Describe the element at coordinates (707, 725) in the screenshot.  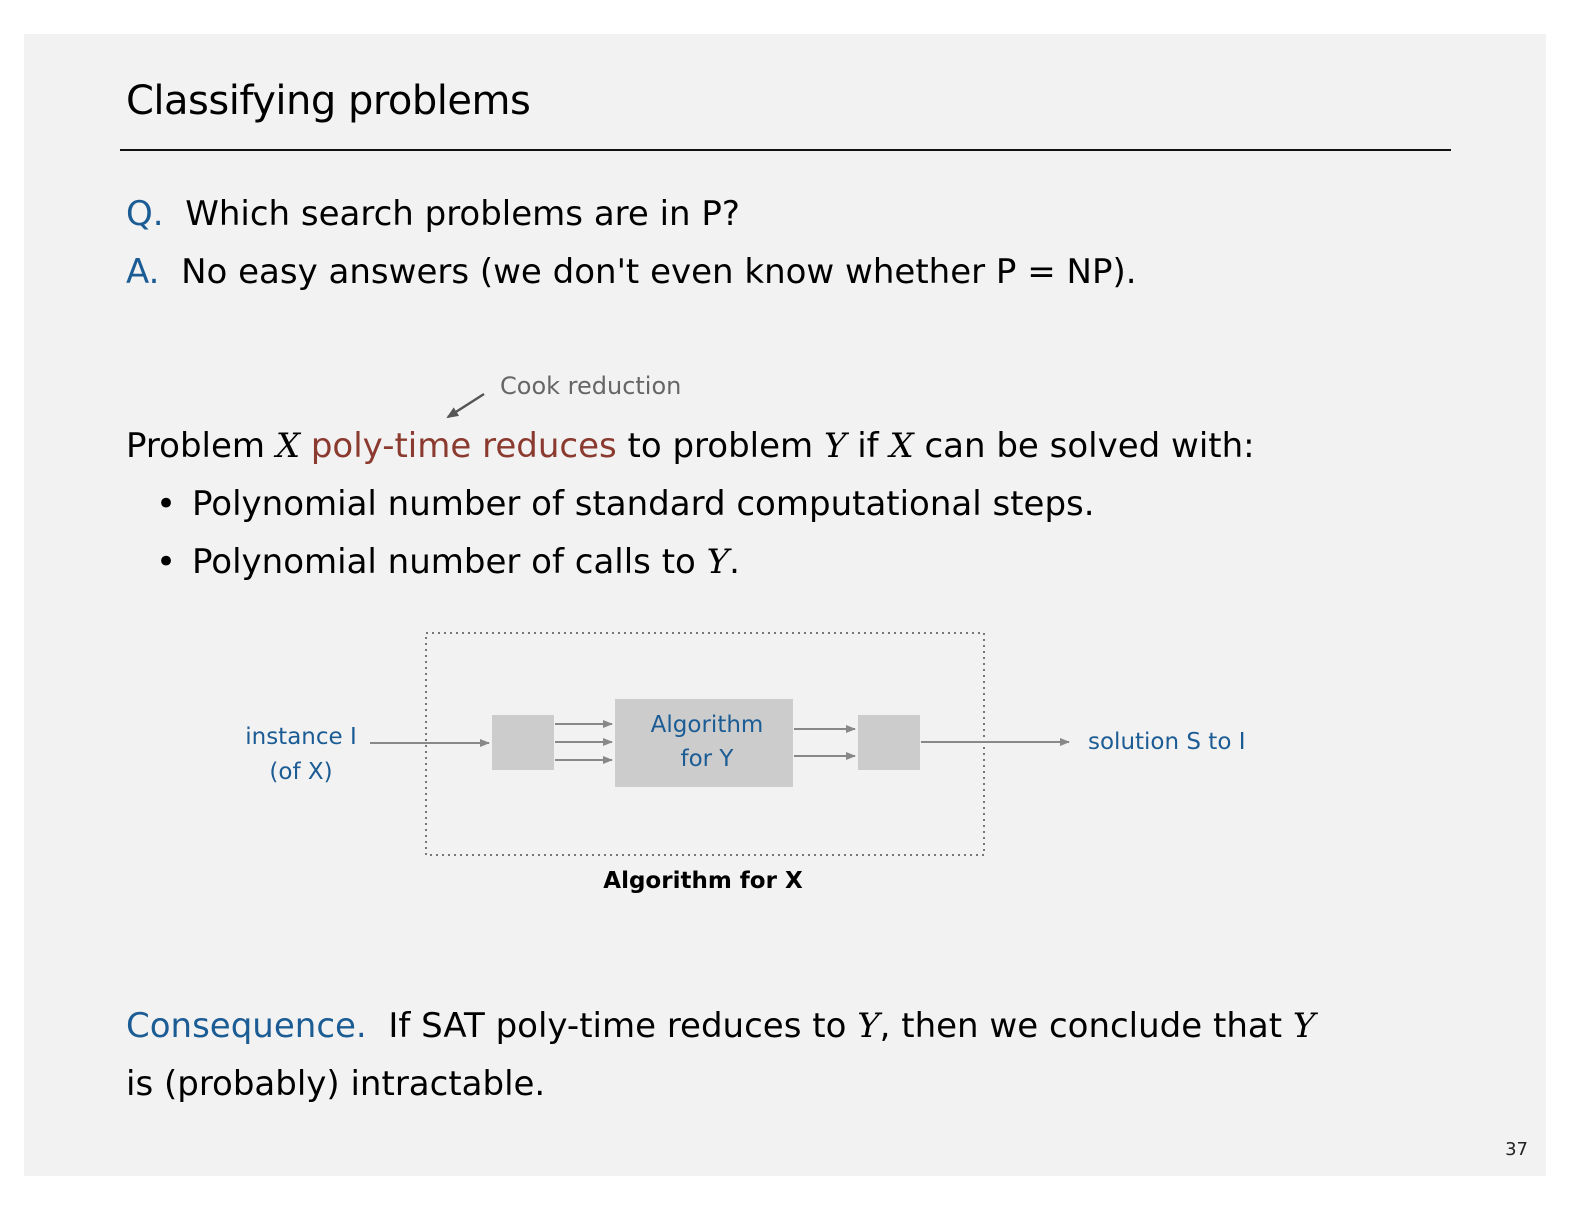
I see `algorithm-y-label-1: Algorithm` at that location.